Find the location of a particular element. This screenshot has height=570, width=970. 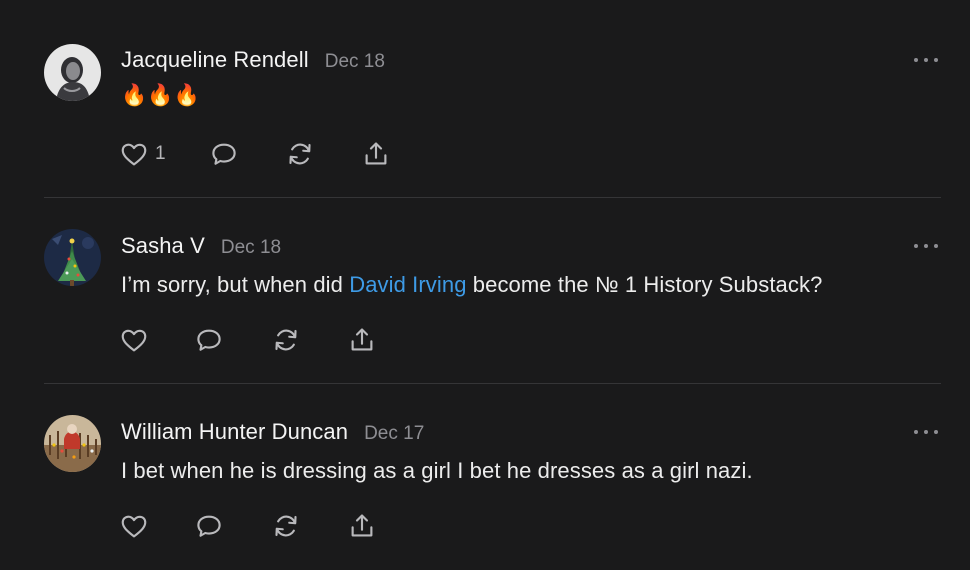

comment-text-before: I’m sorry, but when did is located at coordinates (235, 284).